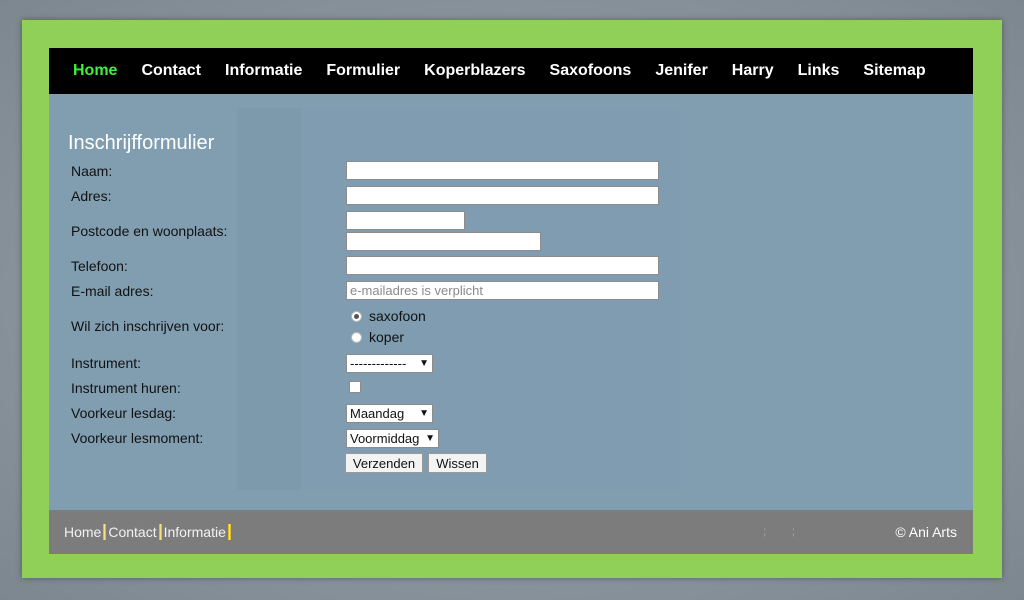 The width and height of the screenshot is (1024, 600). Describe the element at coordinates (92, 171) in the screenshot. I see `label-naam: Naam:` at that location.